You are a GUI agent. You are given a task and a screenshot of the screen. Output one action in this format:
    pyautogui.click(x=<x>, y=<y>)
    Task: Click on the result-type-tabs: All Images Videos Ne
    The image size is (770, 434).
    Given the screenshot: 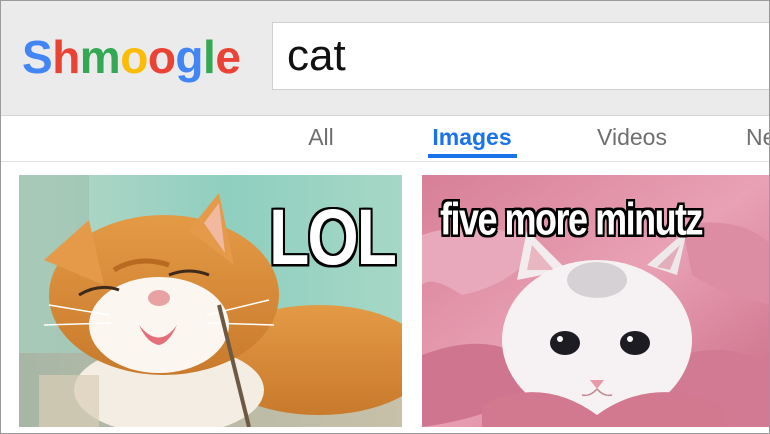 What is the action you would take?
    pyautogui.click(x=385, y=139)
    